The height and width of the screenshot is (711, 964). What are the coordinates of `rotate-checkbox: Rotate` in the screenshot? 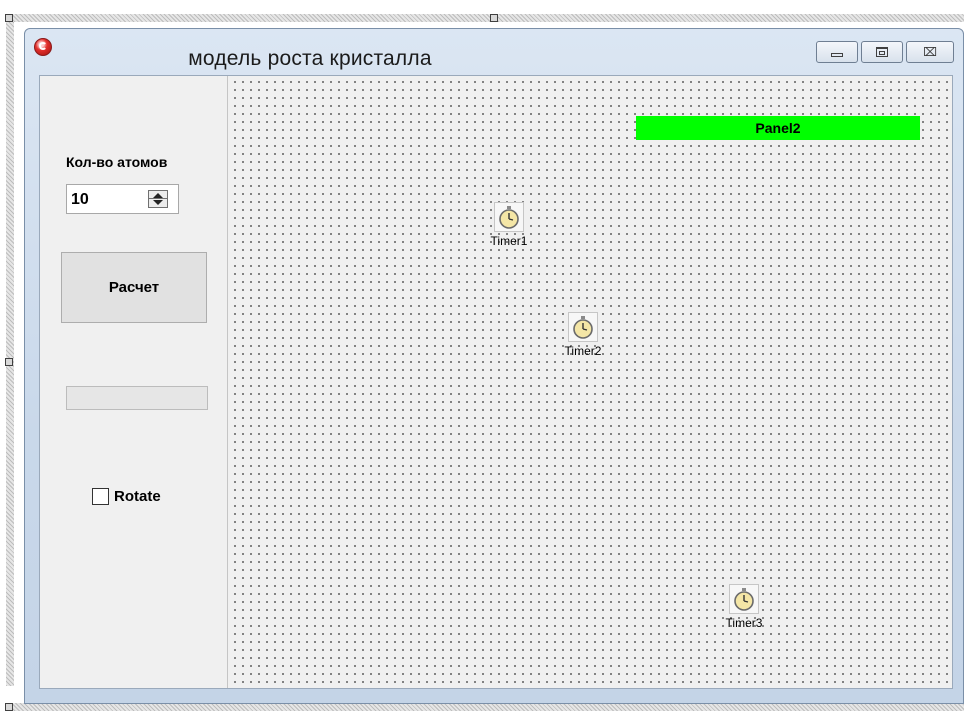 It's located at (126, 496).